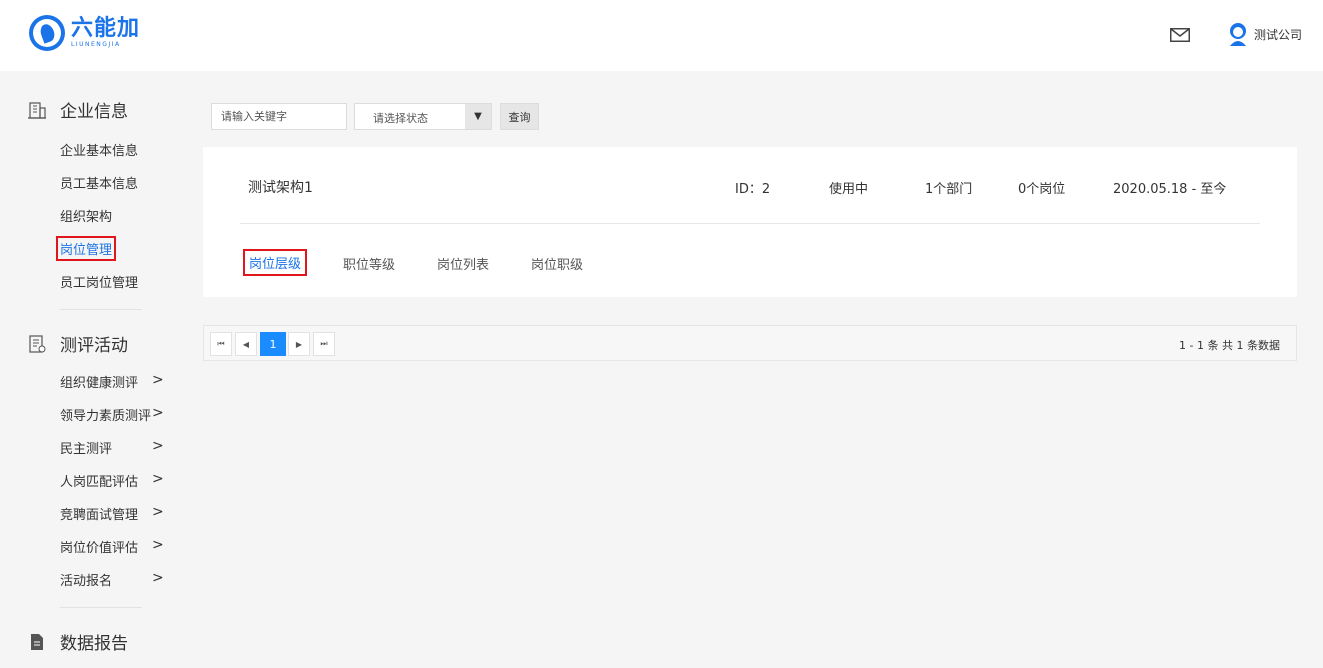  I want to click on company-name: 测试公司, so click(1278, 34).